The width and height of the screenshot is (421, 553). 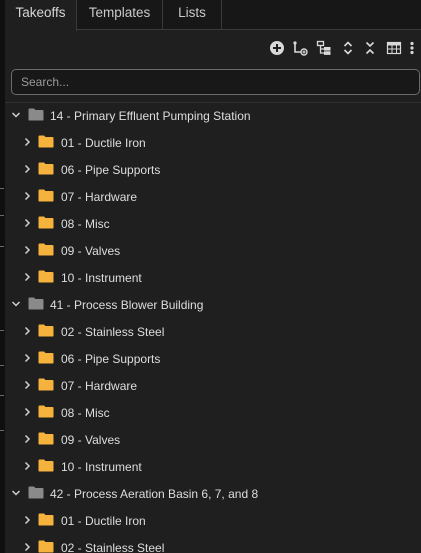 I want to click on tree-group-row: 14 - Primary Effluent Pumping Station, so click(x=213, y=116).